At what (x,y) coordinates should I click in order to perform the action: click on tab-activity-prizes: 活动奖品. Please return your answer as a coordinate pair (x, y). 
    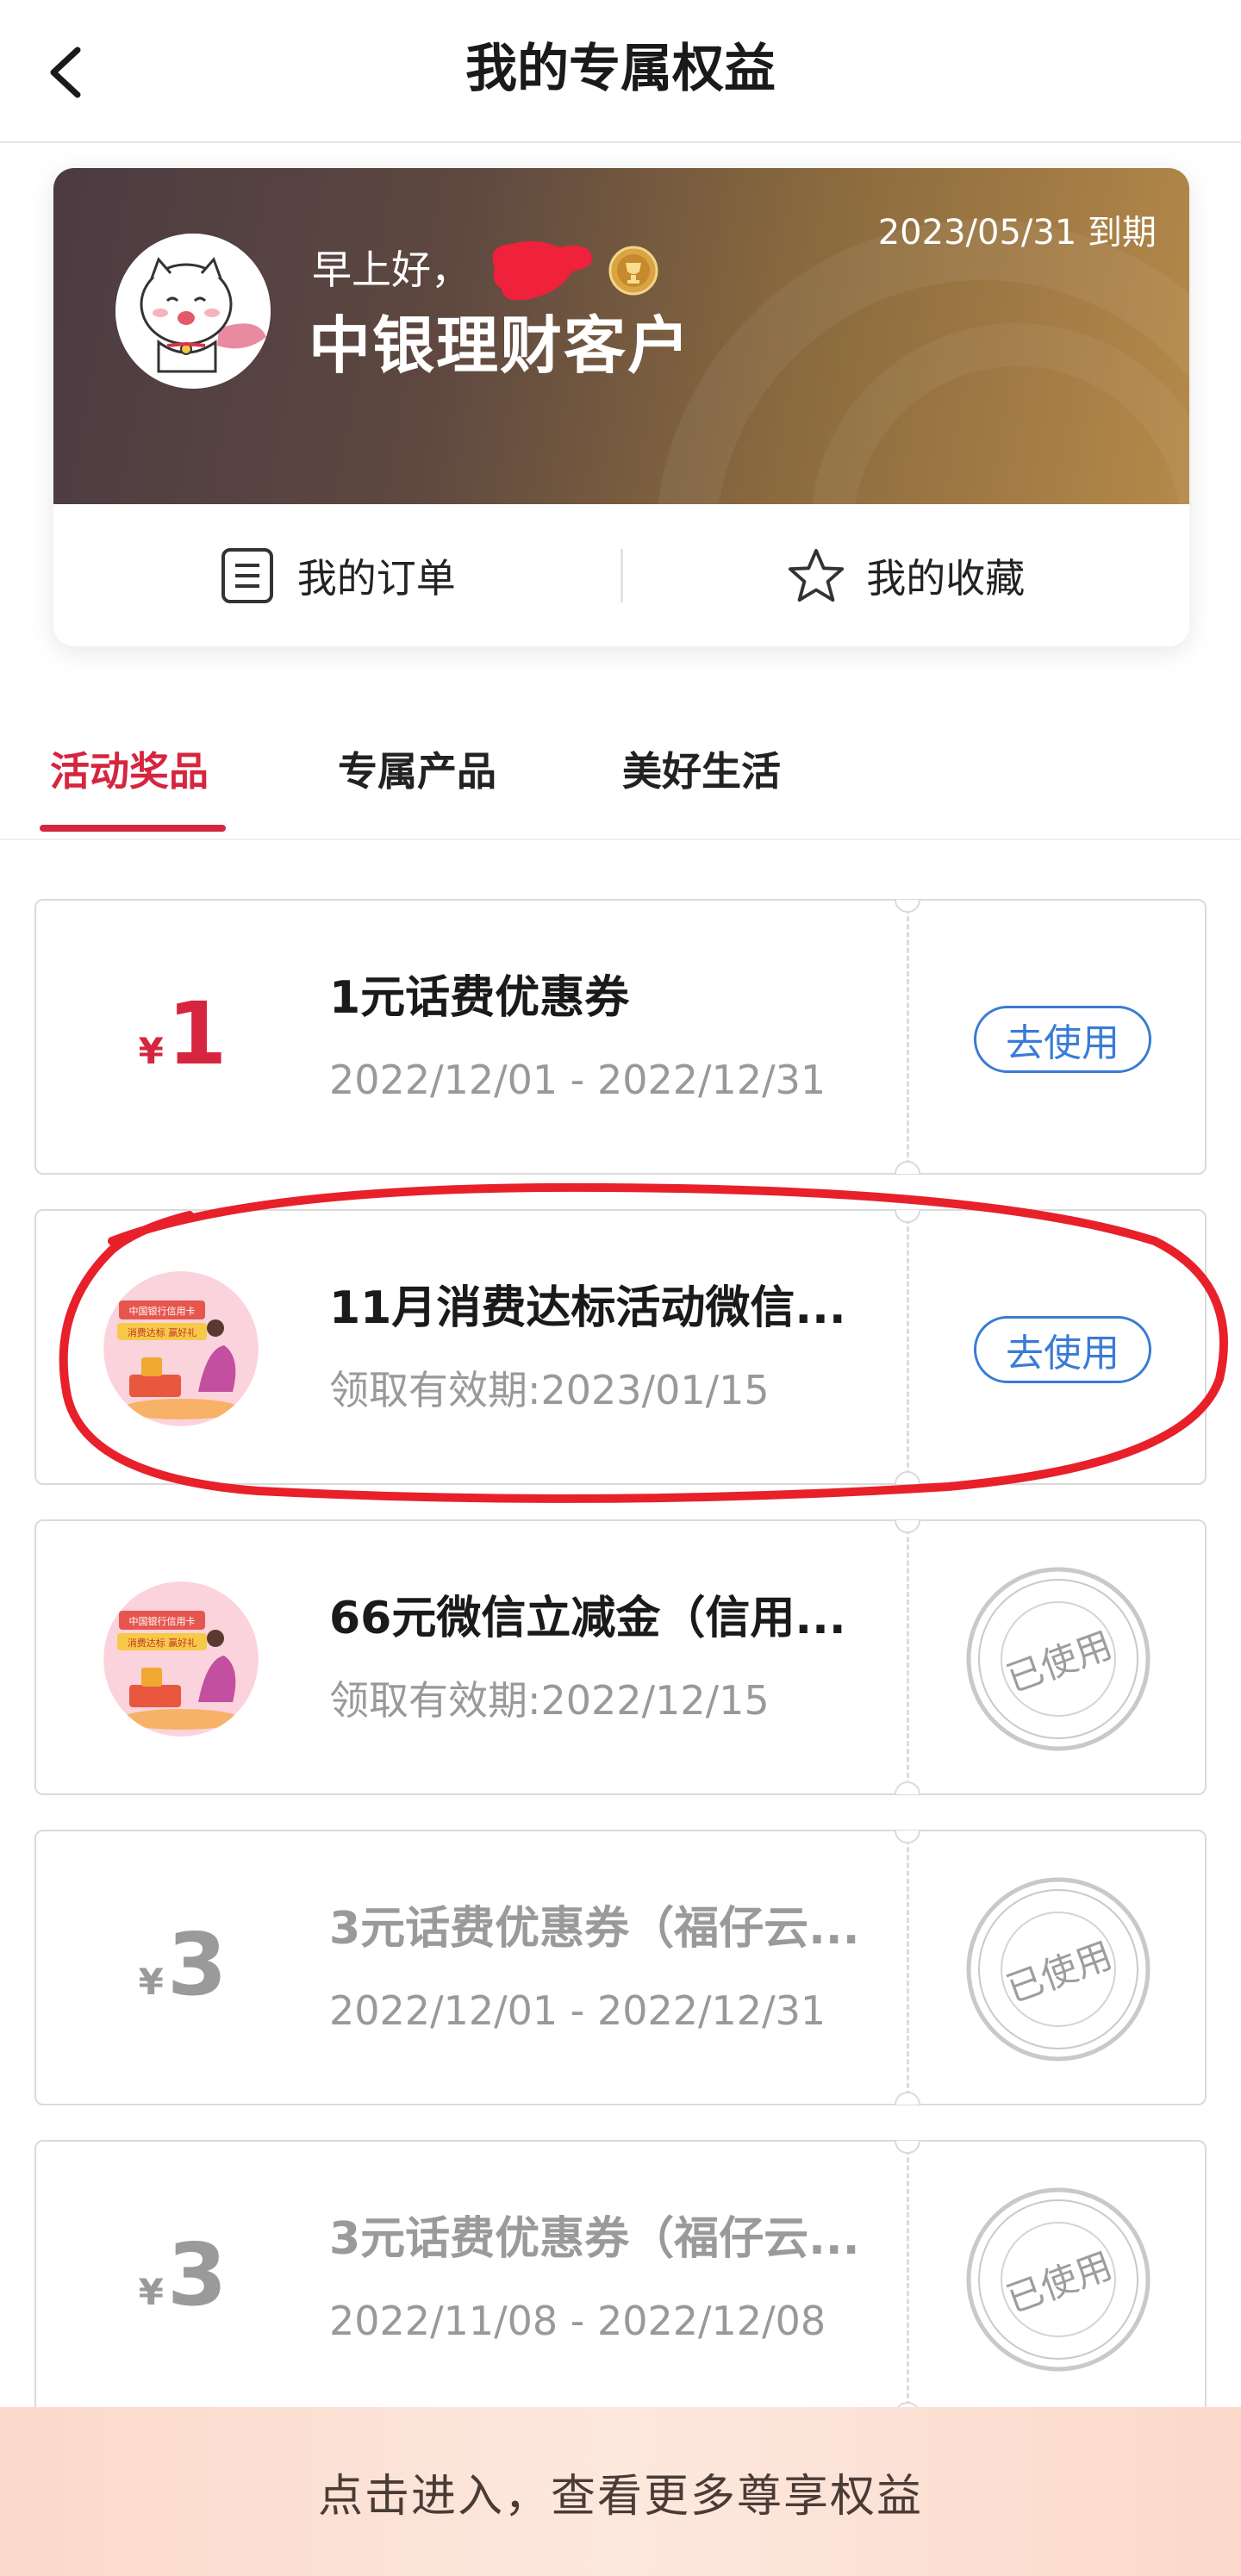
    Looking at the image, I should click on (130, 771).